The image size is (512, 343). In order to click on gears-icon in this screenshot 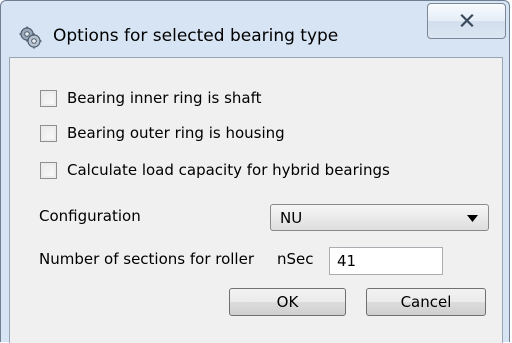, I will do `click(30, 37)`.